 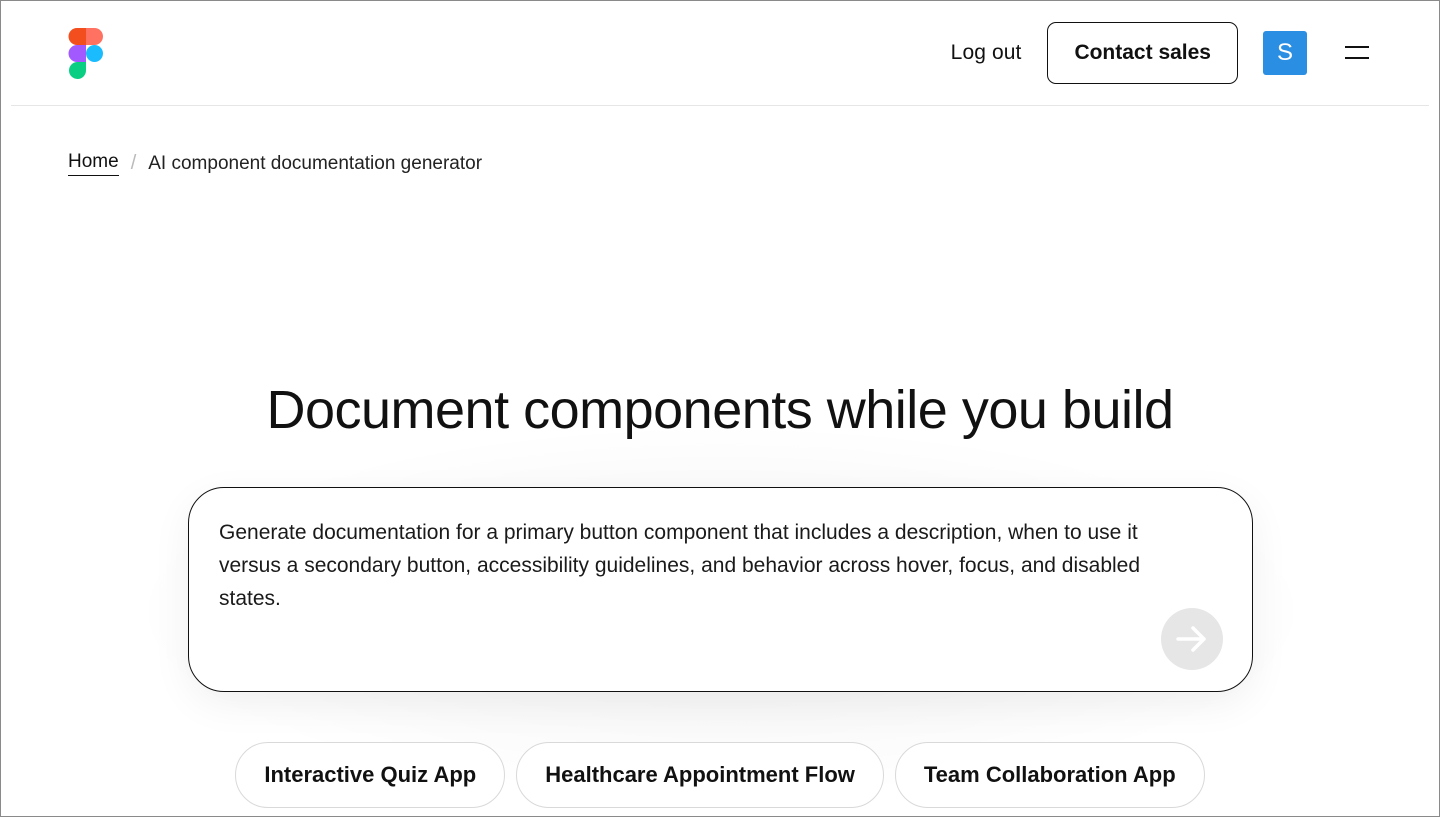 What do you see at coordinates (1142, 53) in the screenshot?
I see `contact-sales-button: Contact sales` at bounding box center [1142, 53].